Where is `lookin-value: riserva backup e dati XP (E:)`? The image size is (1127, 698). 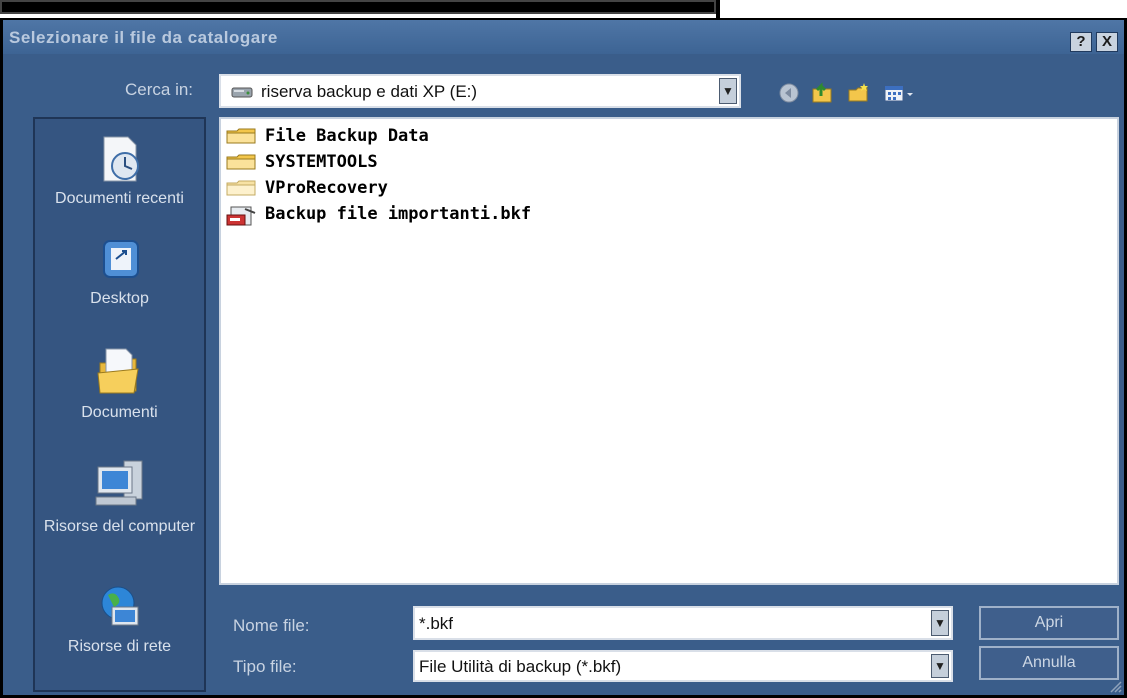
lookin-value: riserva backup e dati XP (E:) is located at coordinates (369, 91).